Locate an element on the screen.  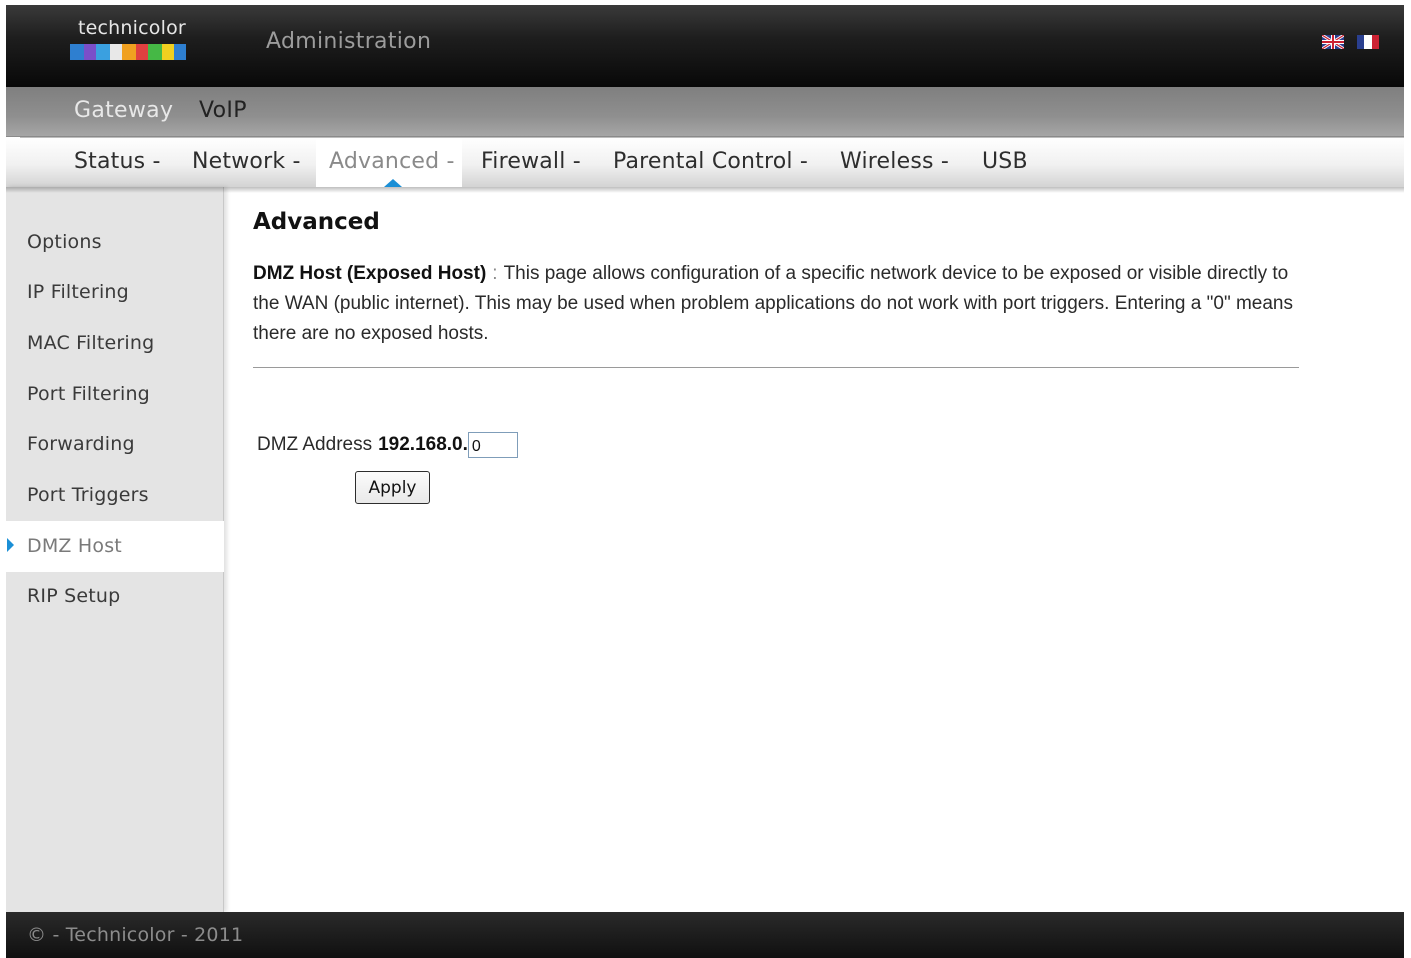
sidebar-item-label: RIP Setup is located at coordinates (74, 596).